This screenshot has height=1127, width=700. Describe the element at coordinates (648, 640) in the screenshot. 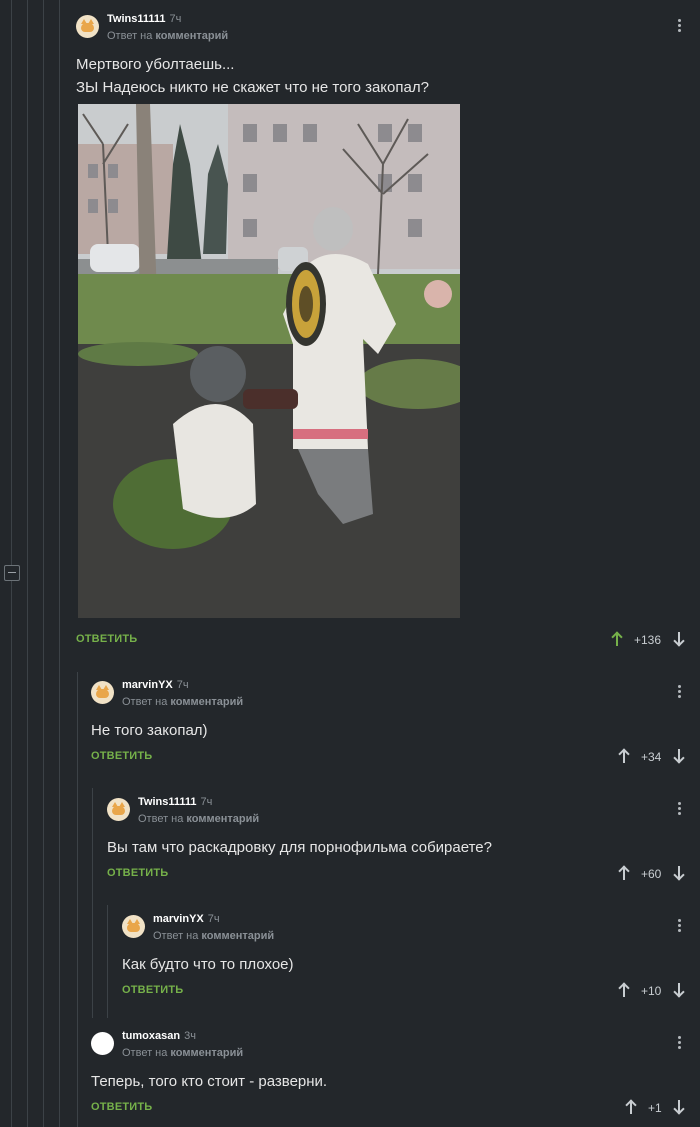

I see `rating: +136` at that location.